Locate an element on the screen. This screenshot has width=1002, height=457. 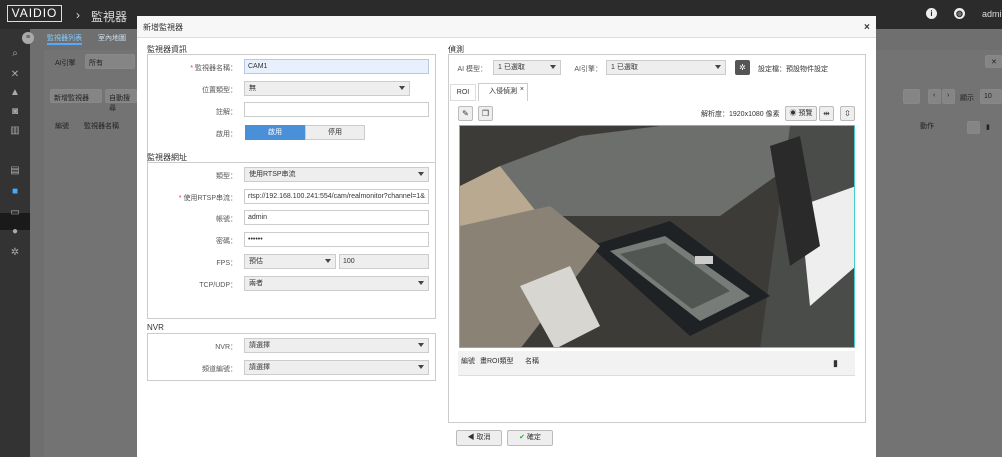
flip-horizontal-icon: ⇹ is located at coordinates (826, 113).